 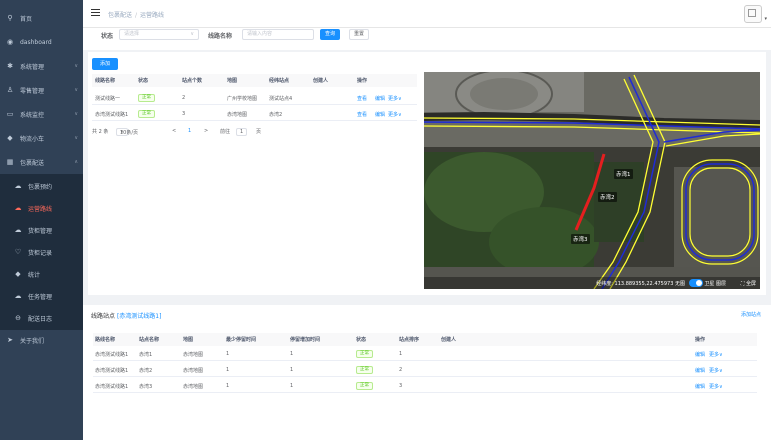 What do you see at coordinates (10, 66) in the screenshot?
I see `gear-icon: ✱` at bounding box center [10, 66].